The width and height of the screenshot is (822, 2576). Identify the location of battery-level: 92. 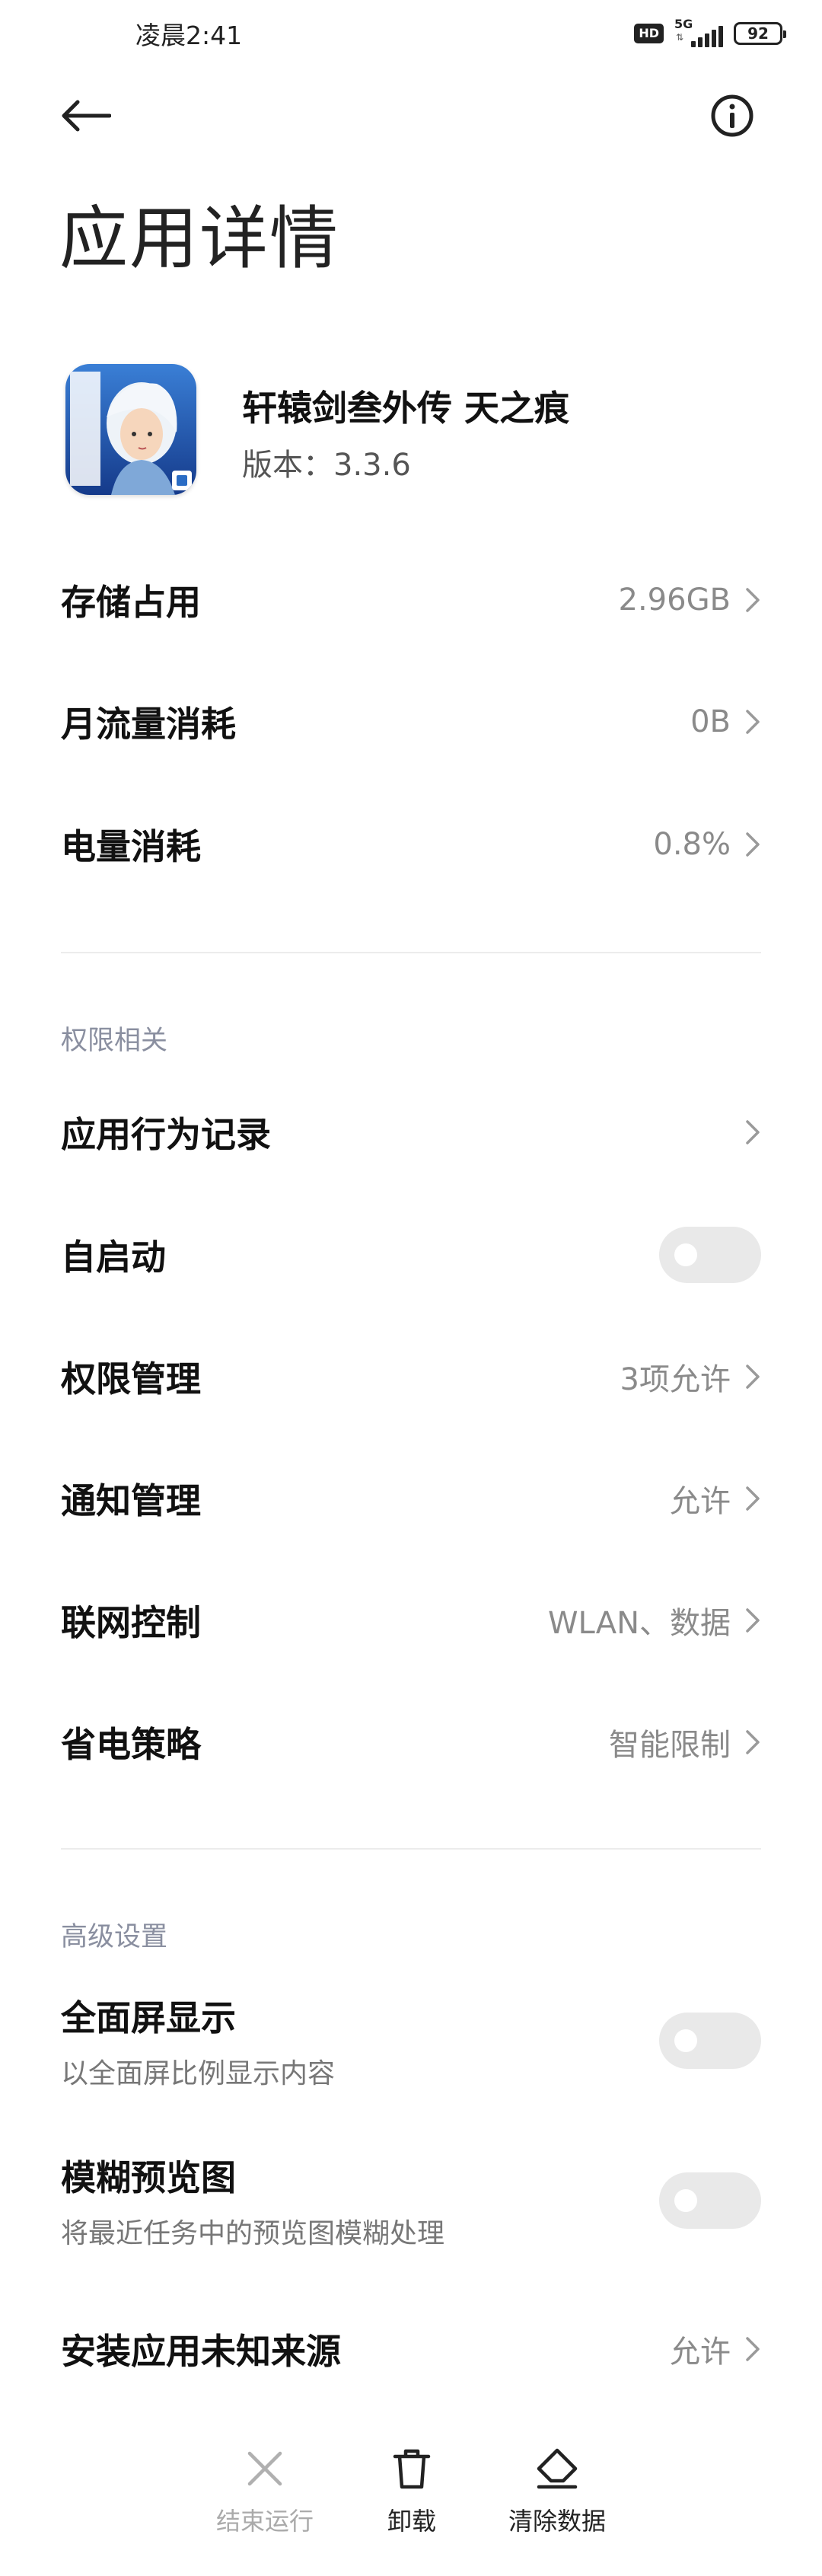
(758, 33).